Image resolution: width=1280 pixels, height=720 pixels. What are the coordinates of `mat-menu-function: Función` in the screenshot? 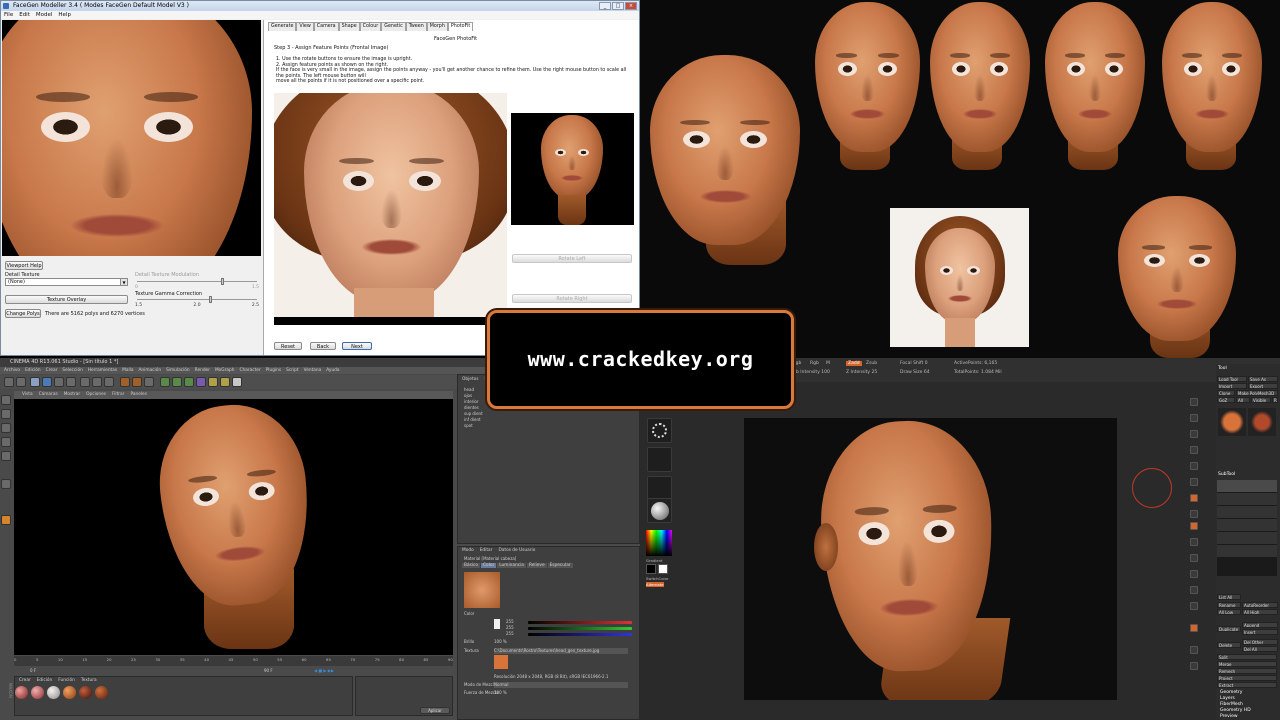 It's located at (66, 680).